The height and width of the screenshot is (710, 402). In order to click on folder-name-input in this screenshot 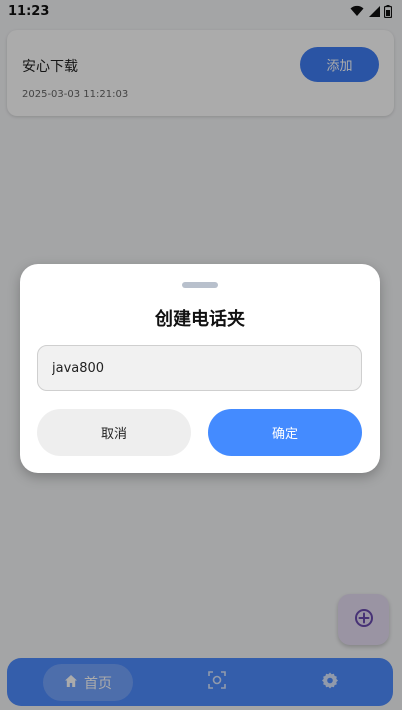, I will do `click(199, 368)`.